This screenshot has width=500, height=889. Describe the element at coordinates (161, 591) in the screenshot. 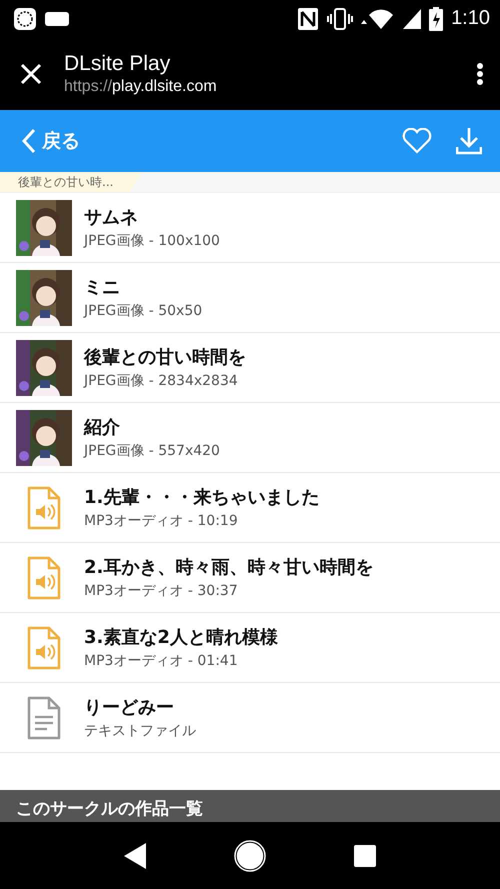

I see `file-detail: MP3オーディオ - 30:37` at that location.